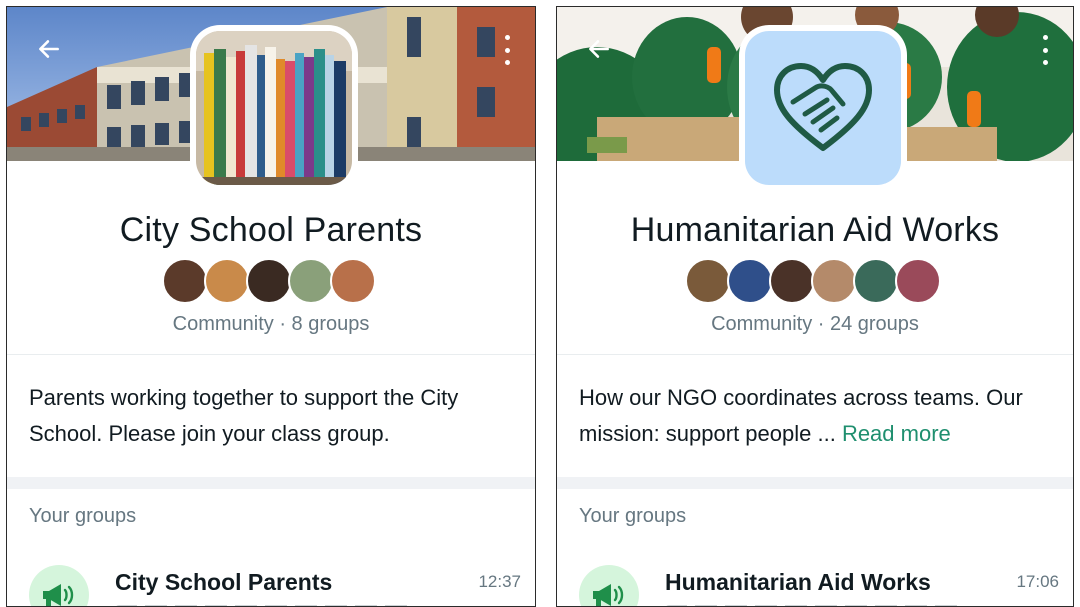 The height and width of the screenshot is (607, 1080). I want to click on group-name: Humanitarian Aid Works, so click(798, 582).